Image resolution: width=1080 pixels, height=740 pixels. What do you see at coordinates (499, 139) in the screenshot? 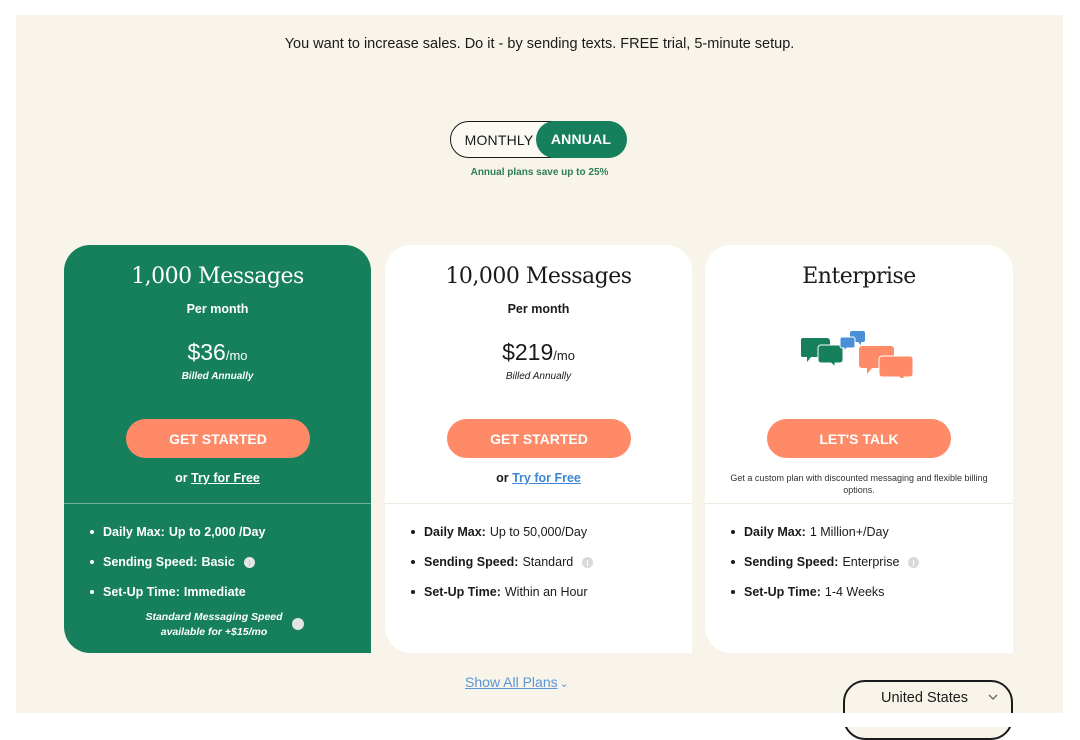
I see `toggle-monthly: MONTHLY` at bounding box center [499, 139].